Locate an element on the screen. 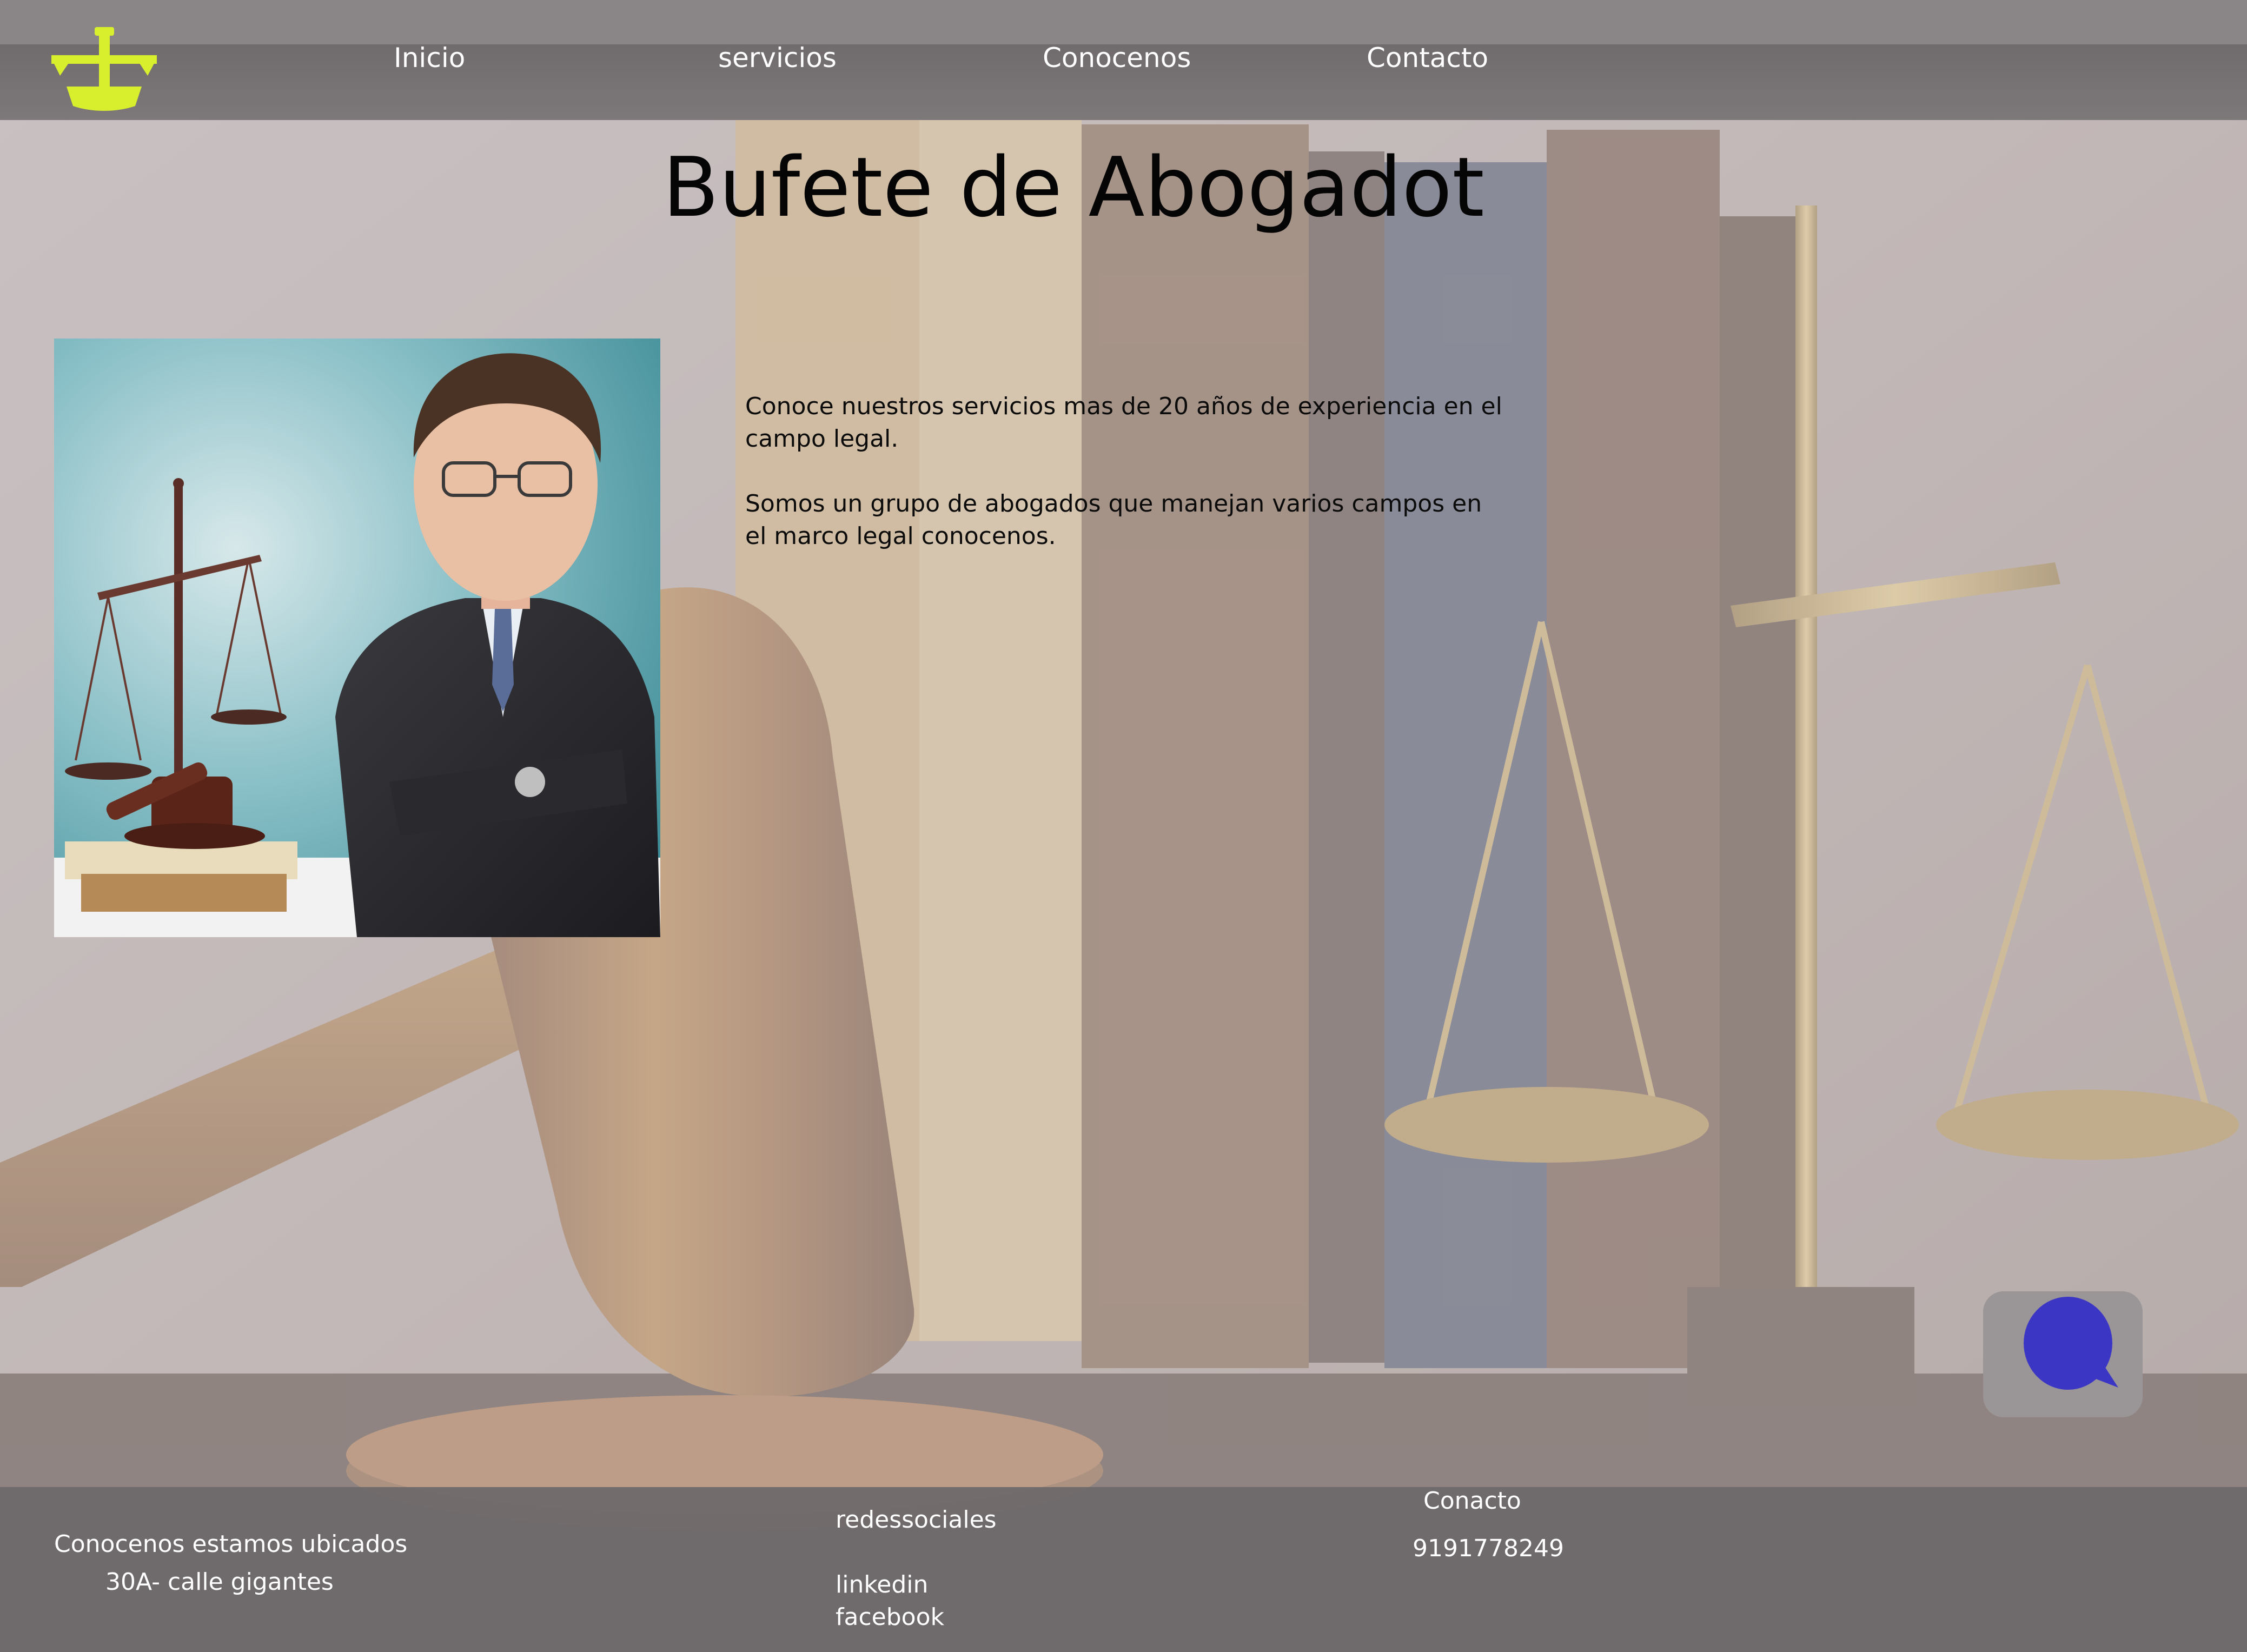  footer-about: Conocenos estamos ubicados is located at coordinates (231, 1544).